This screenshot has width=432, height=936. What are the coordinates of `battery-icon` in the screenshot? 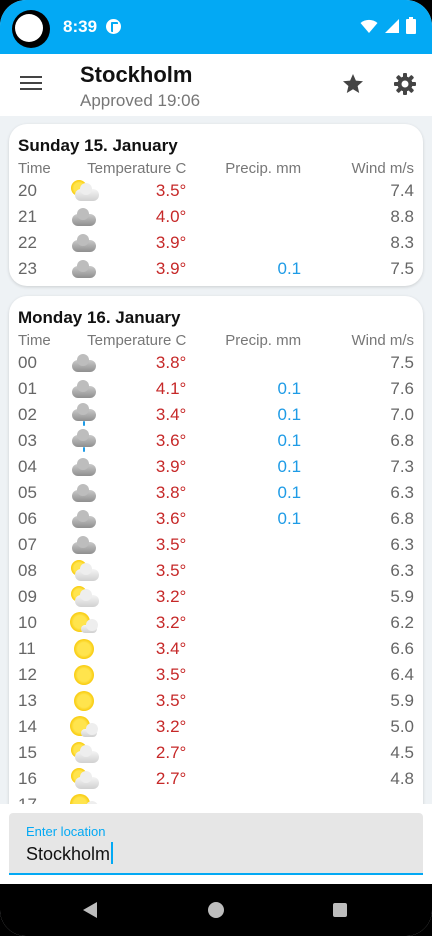 It's located at (411, 25).